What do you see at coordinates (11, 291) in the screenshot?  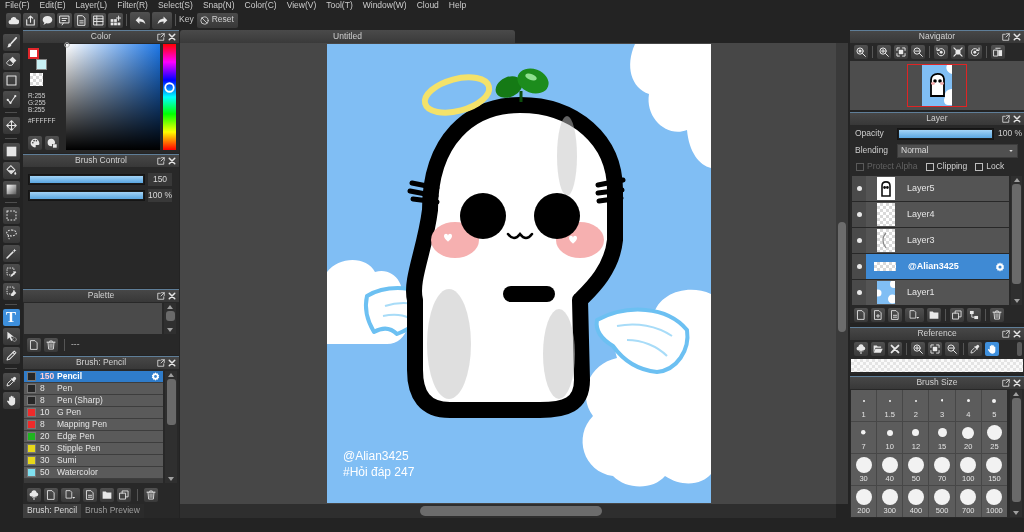 I see `dashed-rectangle-eraser-tool` at bounding box center [11, 291].